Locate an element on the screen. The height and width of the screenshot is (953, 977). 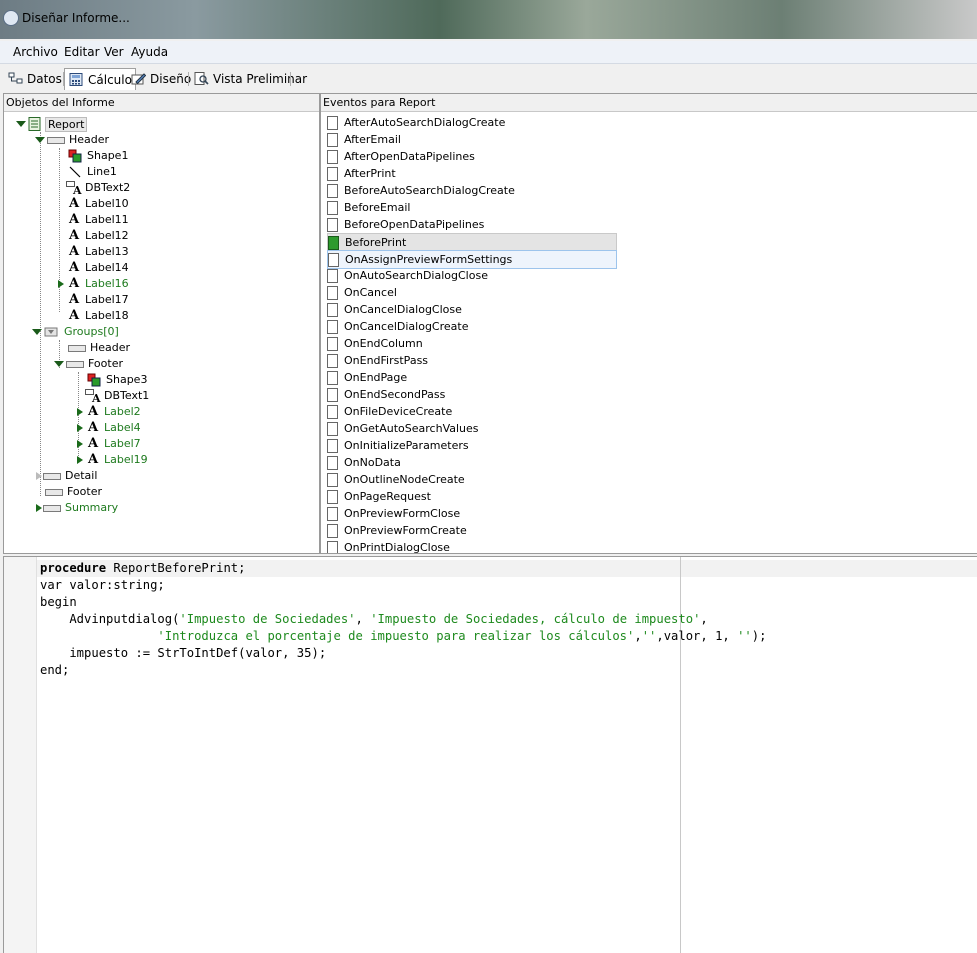
tree-label: Groups[0] is located at coordinates (91, 331).